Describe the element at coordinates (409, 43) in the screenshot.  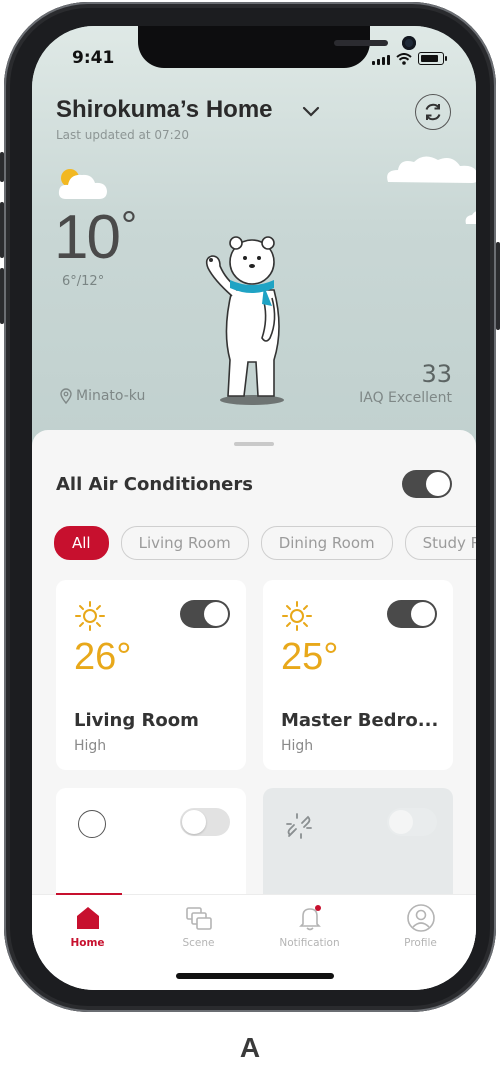
I see `camera` at that location.